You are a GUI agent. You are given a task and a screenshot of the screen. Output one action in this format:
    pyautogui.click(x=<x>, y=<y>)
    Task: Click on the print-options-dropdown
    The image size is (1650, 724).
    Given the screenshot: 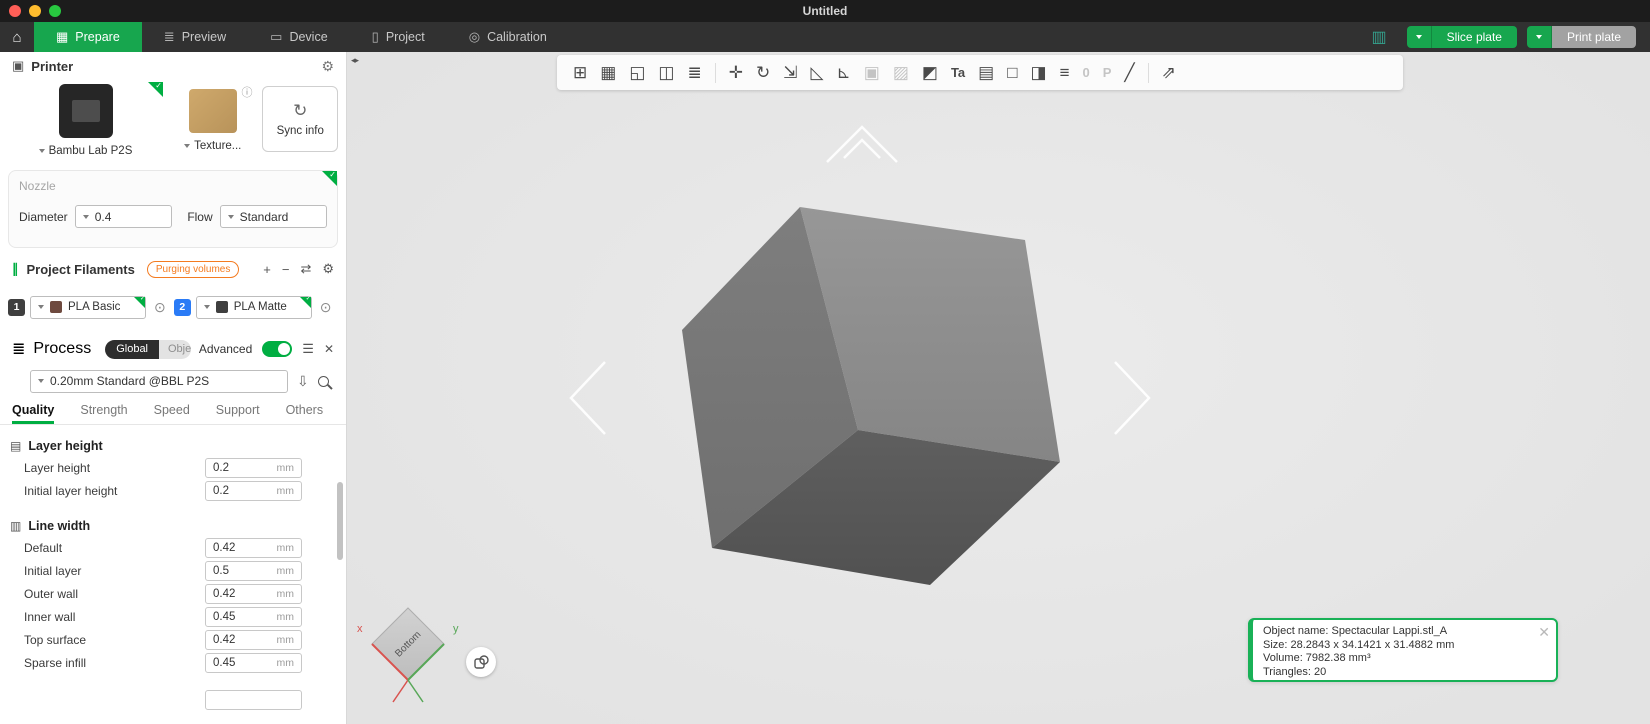 What is the action you would take?
    pyautogui.click(x=1539, y=37)
    